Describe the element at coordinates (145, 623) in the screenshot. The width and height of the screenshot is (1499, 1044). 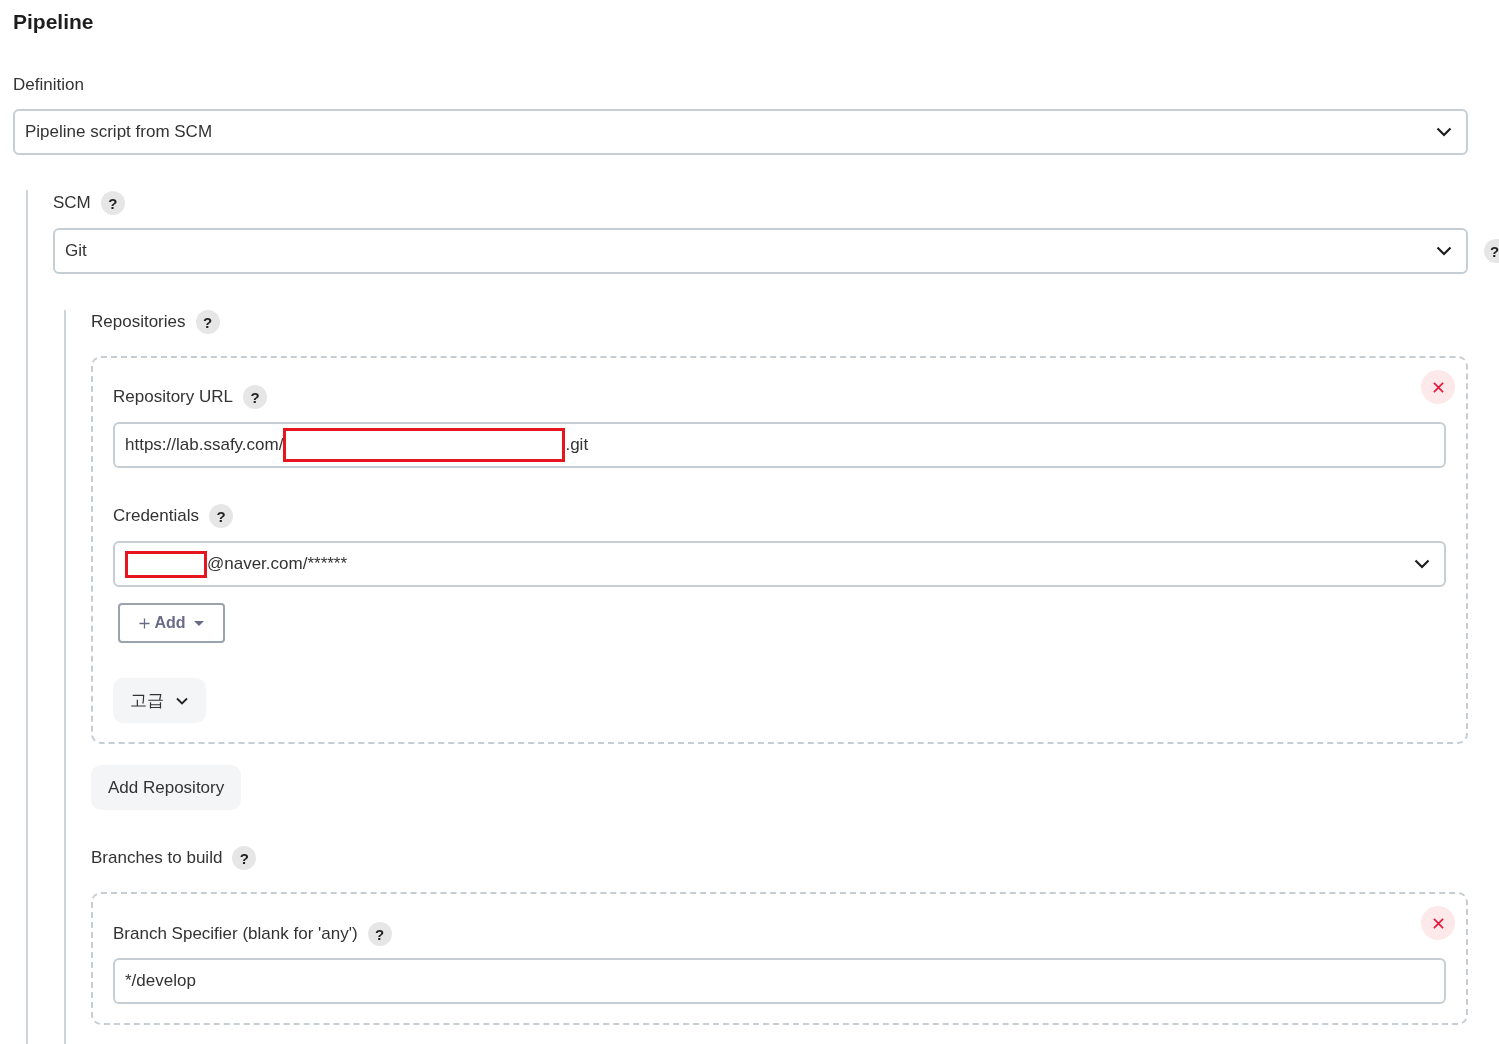
I see `plus-icon` at that location.